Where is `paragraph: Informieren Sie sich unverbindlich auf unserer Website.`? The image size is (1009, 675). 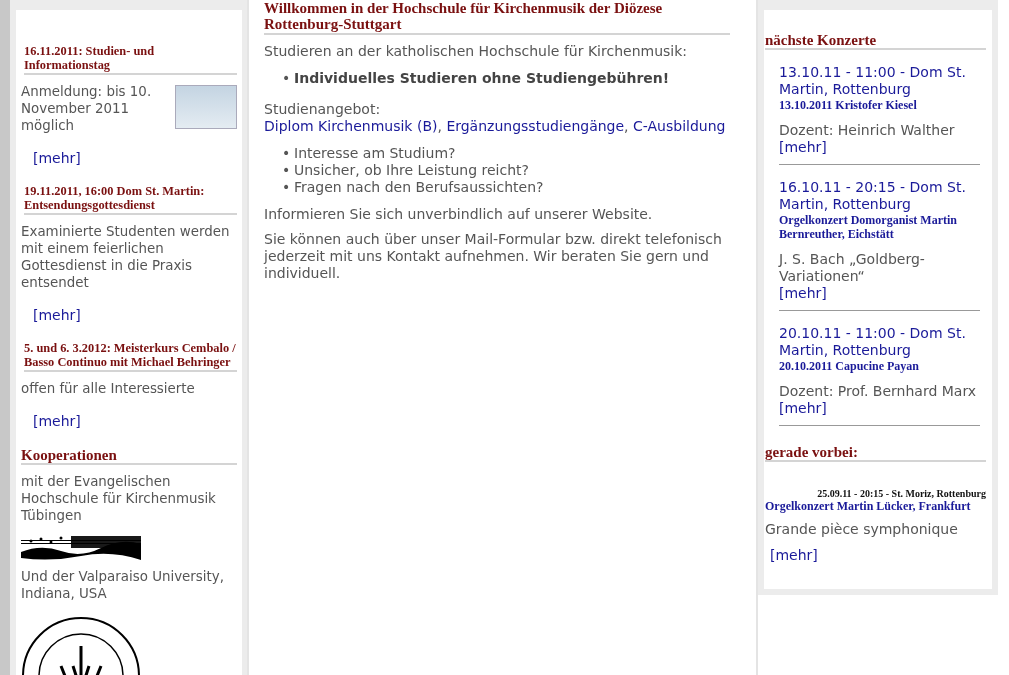 paragraph: Informieren Sie sich unverbindlich auf unserer Website. is located at coordinates (459, 214).